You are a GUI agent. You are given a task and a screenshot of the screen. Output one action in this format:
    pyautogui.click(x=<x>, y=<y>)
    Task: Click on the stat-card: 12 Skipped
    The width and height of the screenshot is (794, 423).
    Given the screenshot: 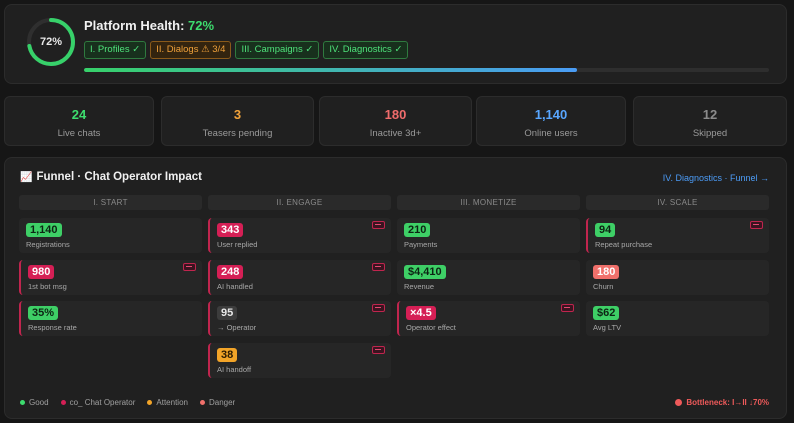 What is the action you would take?
    pyautogui.click(x=710, y=121)
    